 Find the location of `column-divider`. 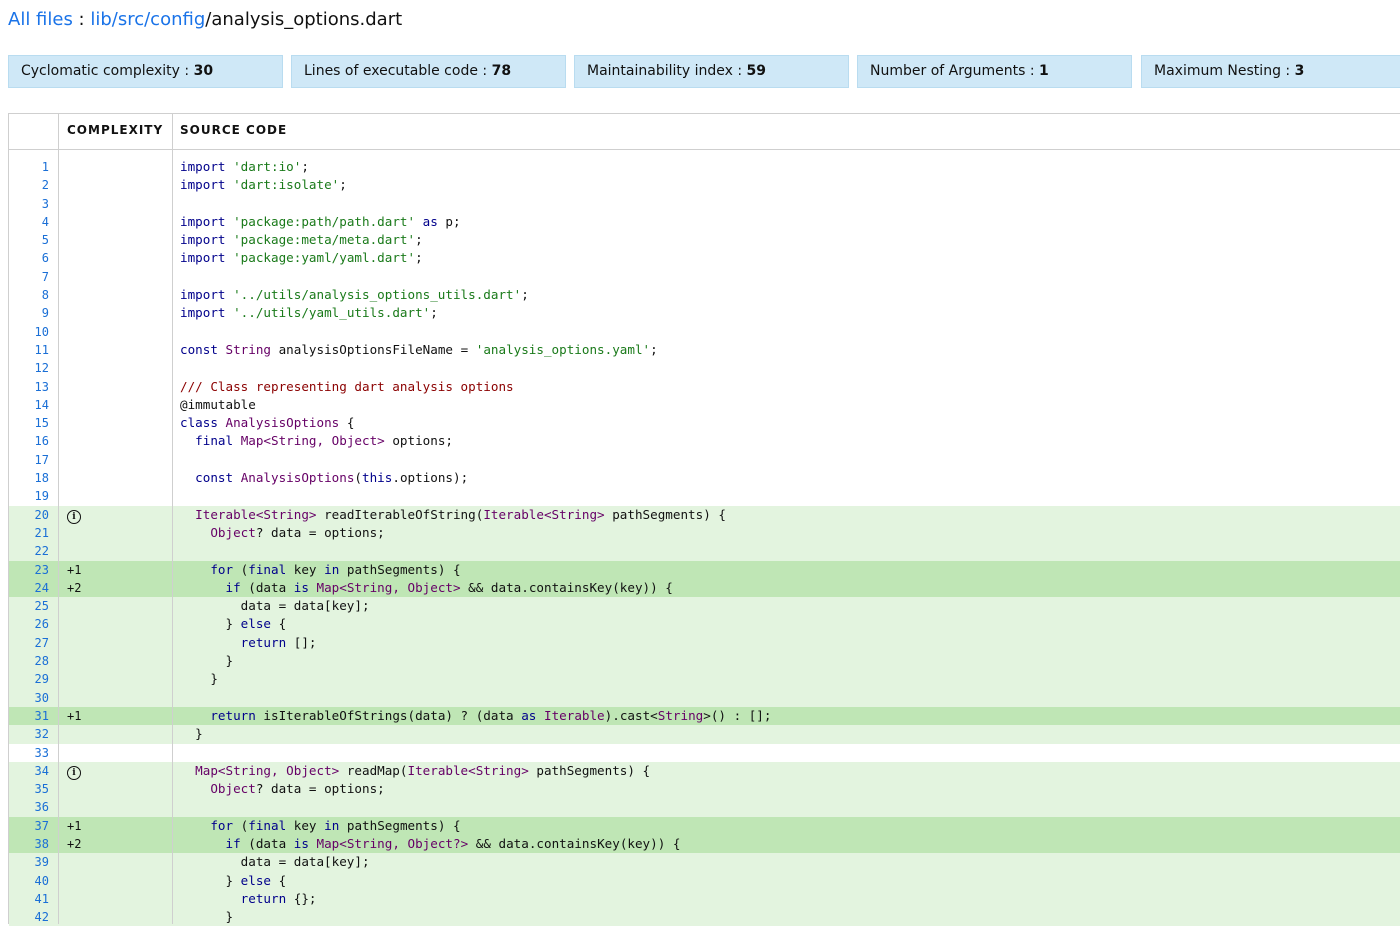

column-divider is located at coordinates (58, 519).